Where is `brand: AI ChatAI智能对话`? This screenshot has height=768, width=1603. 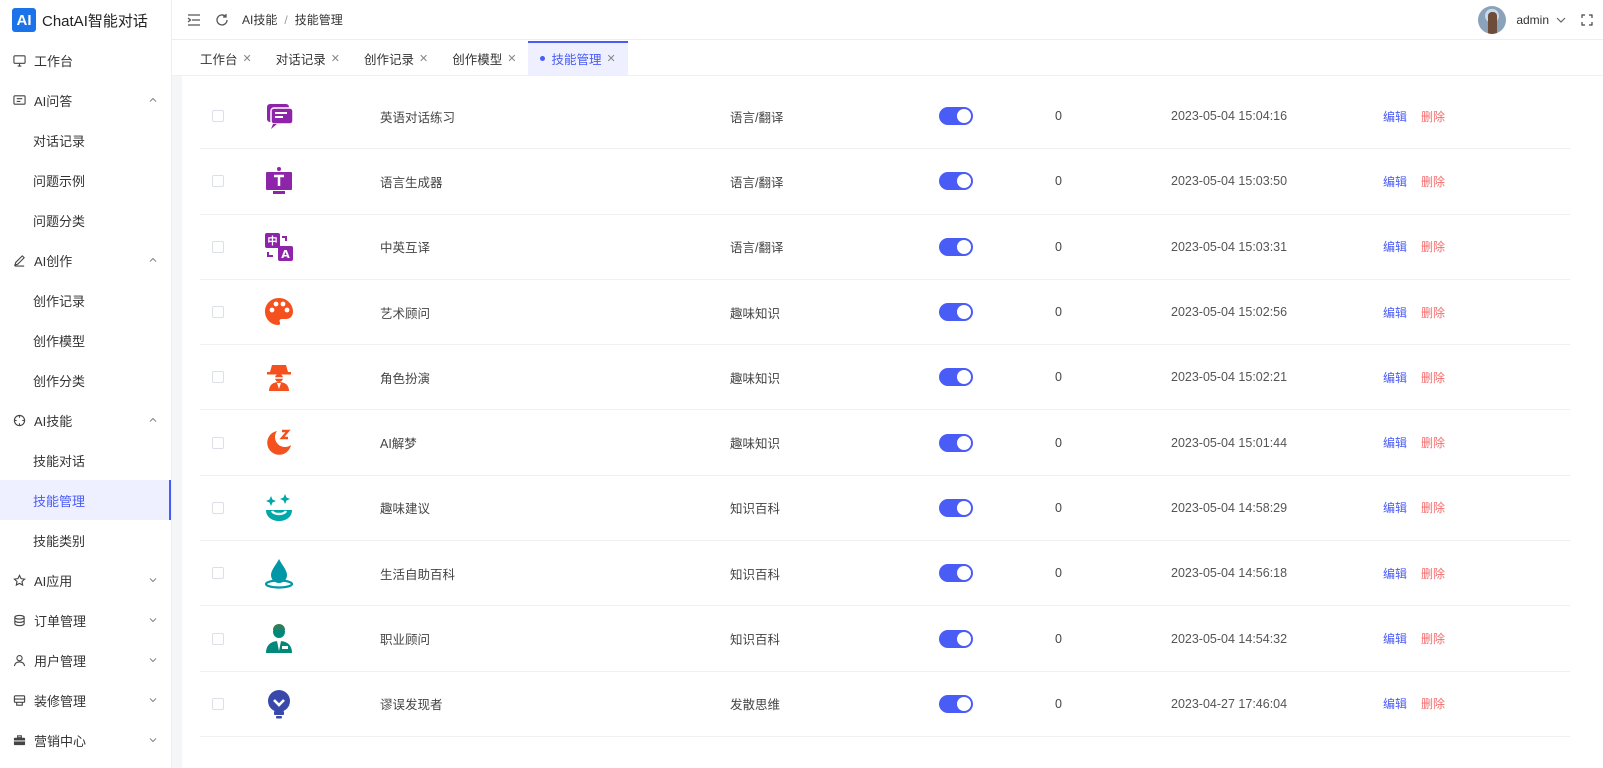
brand: AI ChatAI智能对话 is located at coordinates (85, 20).